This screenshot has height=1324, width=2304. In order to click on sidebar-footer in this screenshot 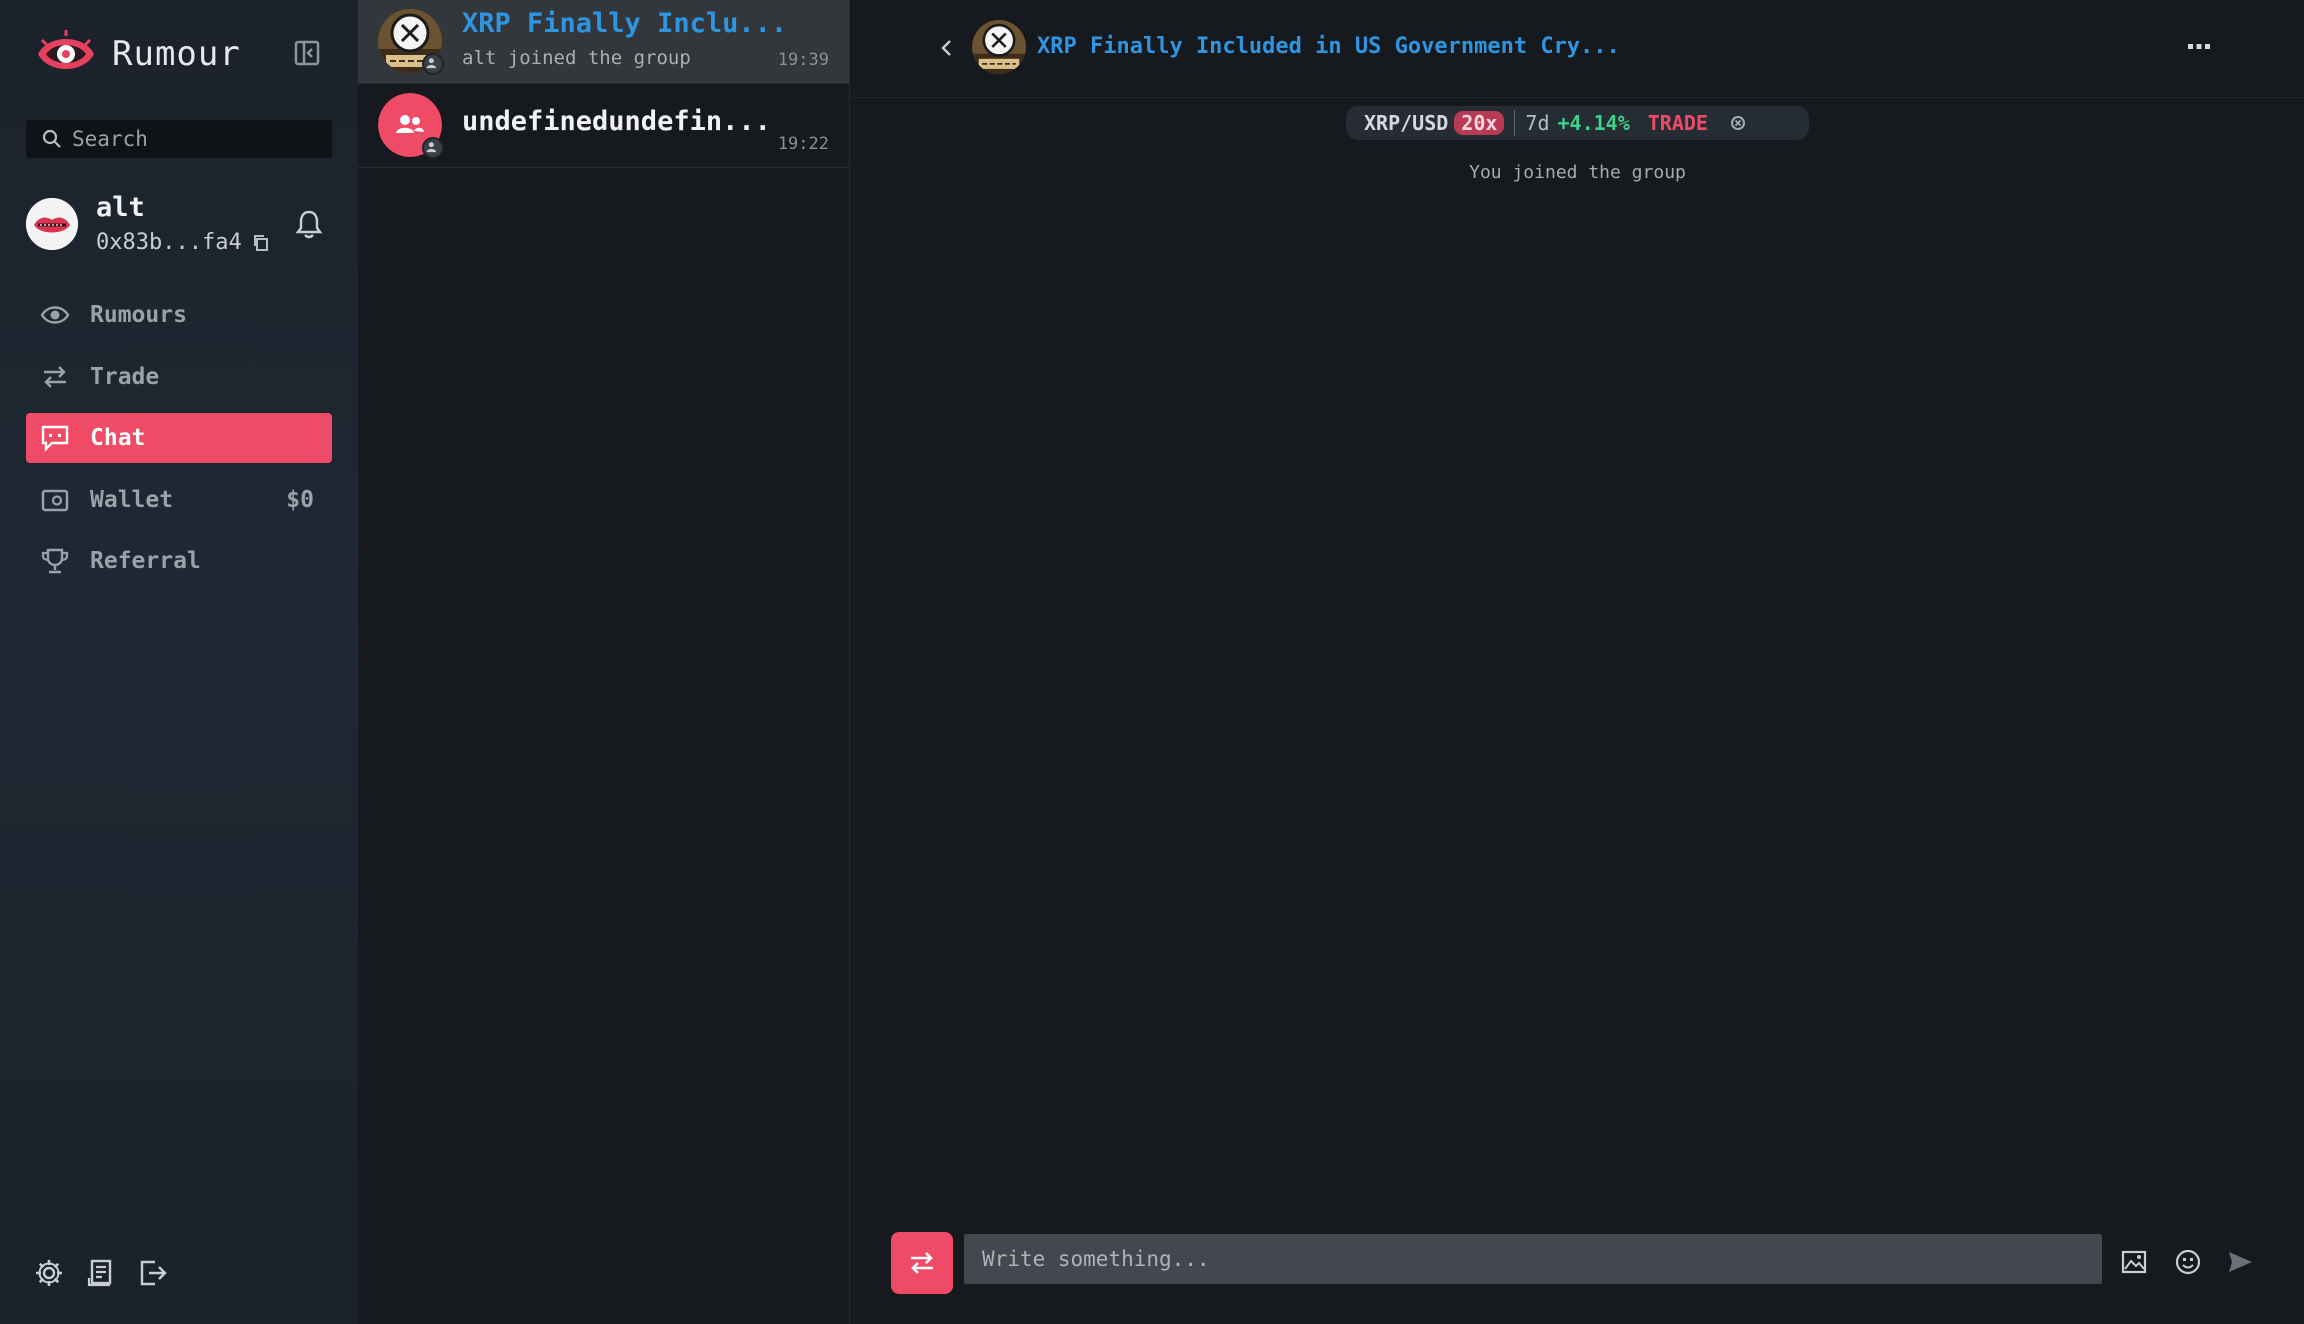, I will do `click(101, 1273)`.